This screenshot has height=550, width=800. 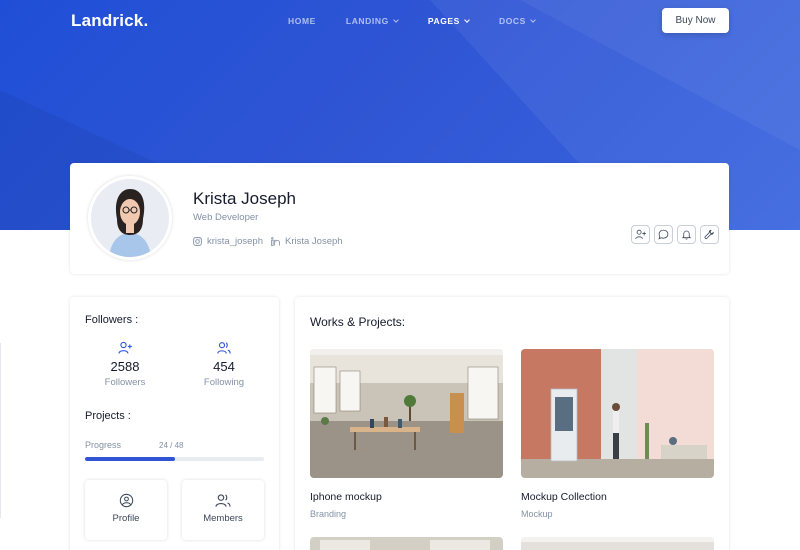 I want to click on work-category: Branding, so click(x=406, y=514).